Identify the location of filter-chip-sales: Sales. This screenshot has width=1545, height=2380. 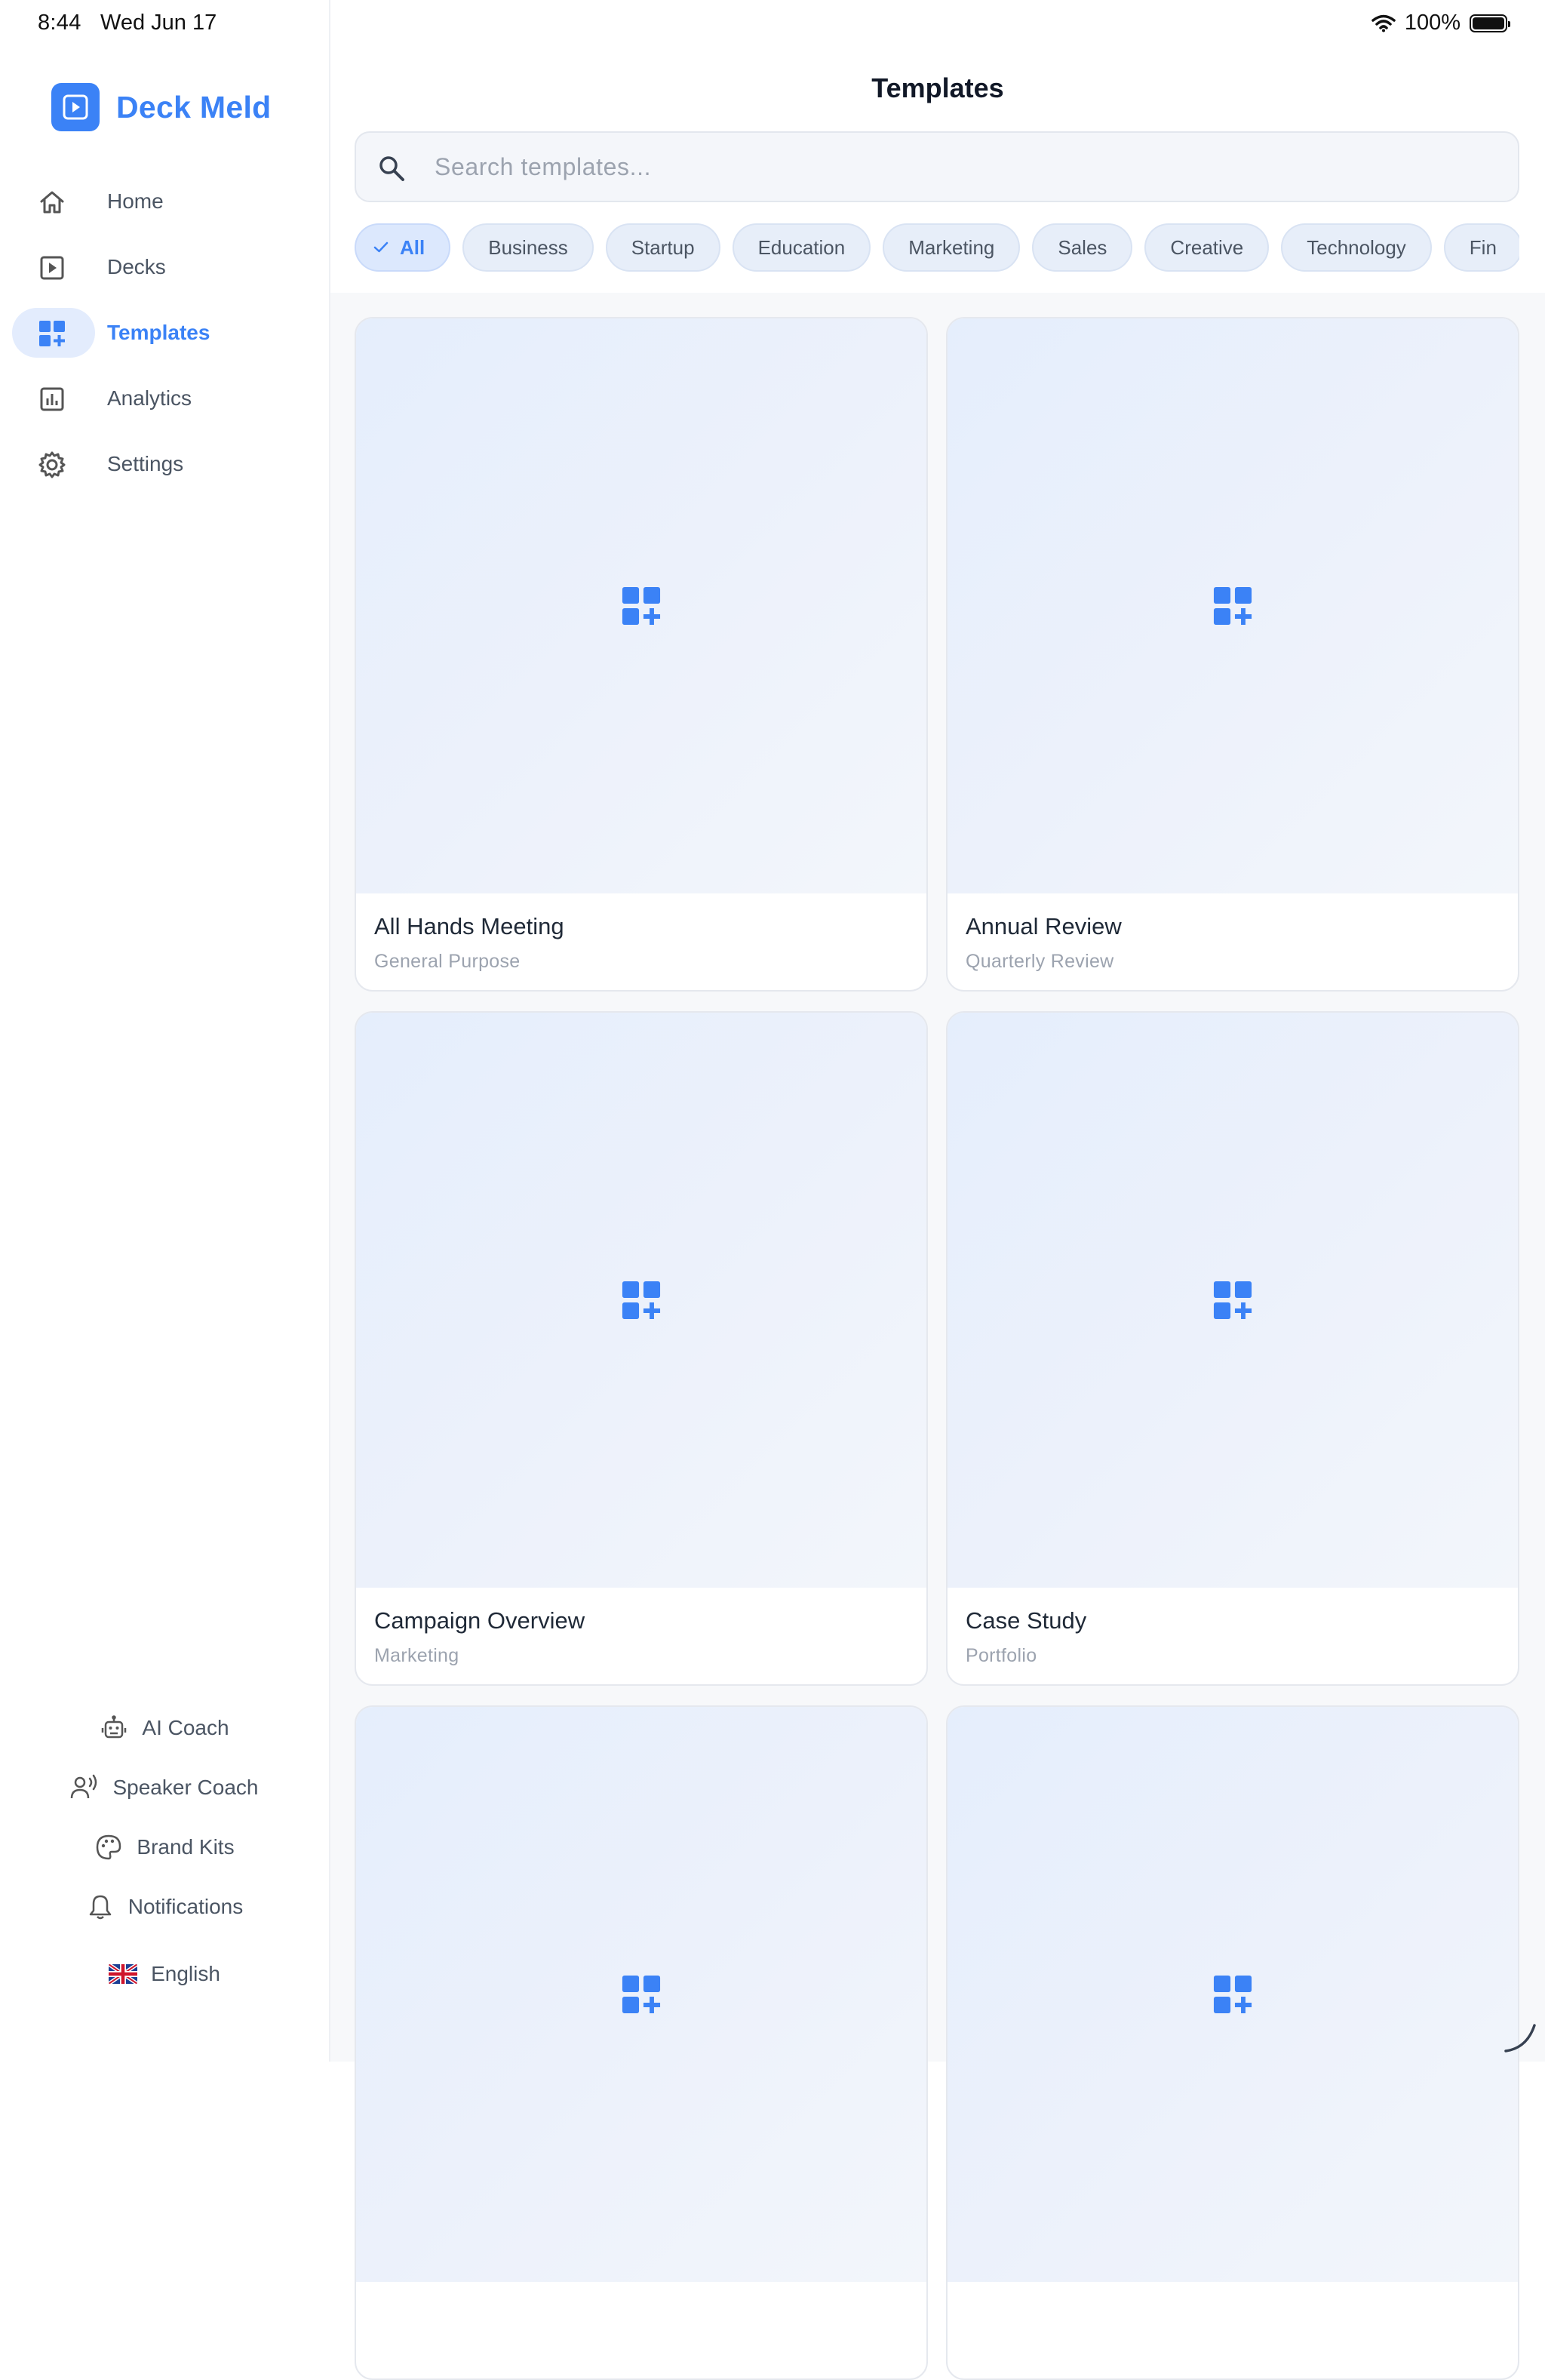
(1082, 247).